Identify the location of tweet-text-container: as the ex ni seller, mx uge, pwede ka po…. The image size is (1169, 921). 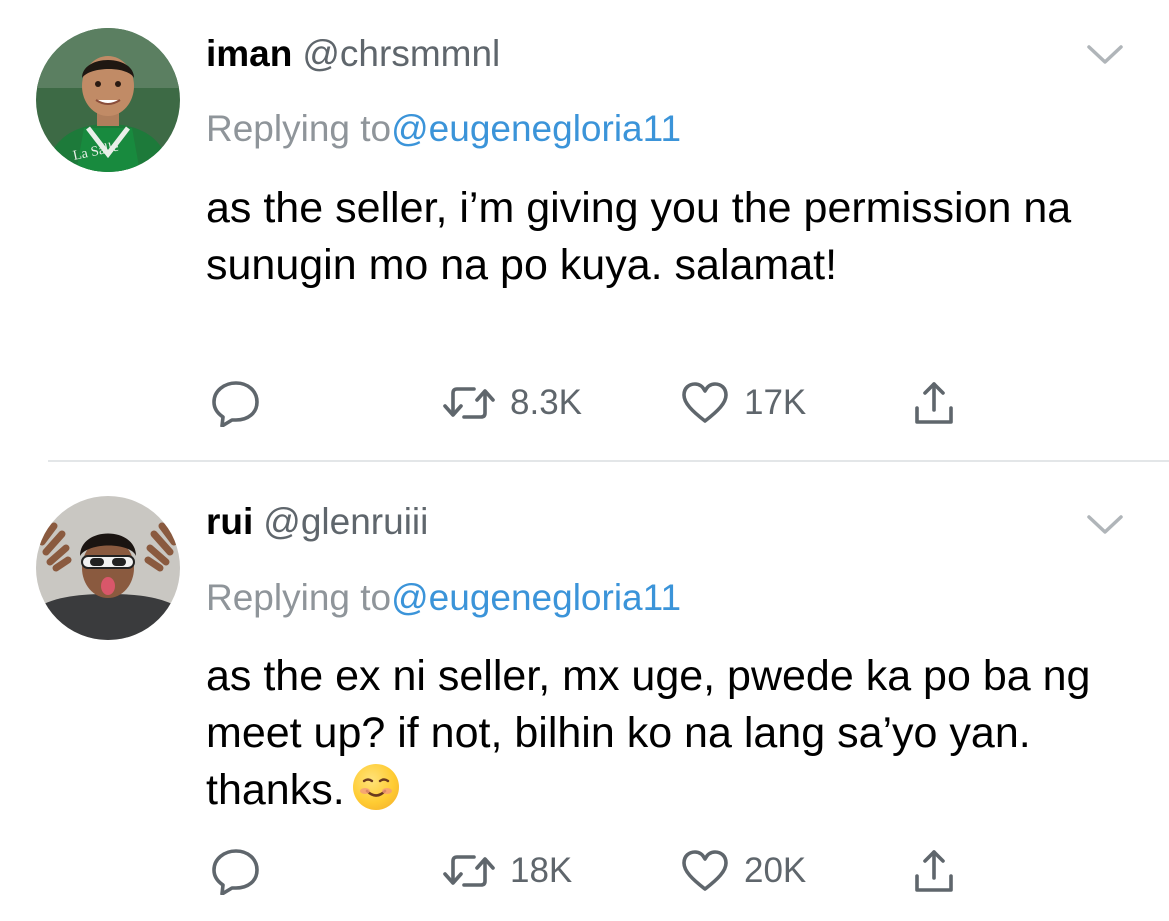
(666, 733).